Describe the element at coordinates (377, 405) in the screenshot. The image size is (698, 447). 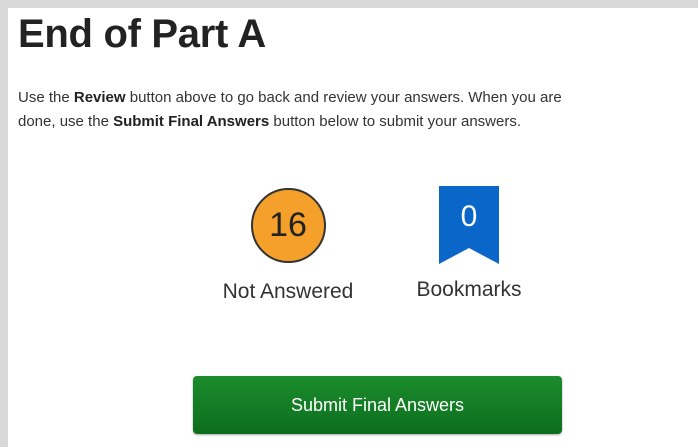
I see `submit-final-answers-button: Submit Final Answers` at that location.